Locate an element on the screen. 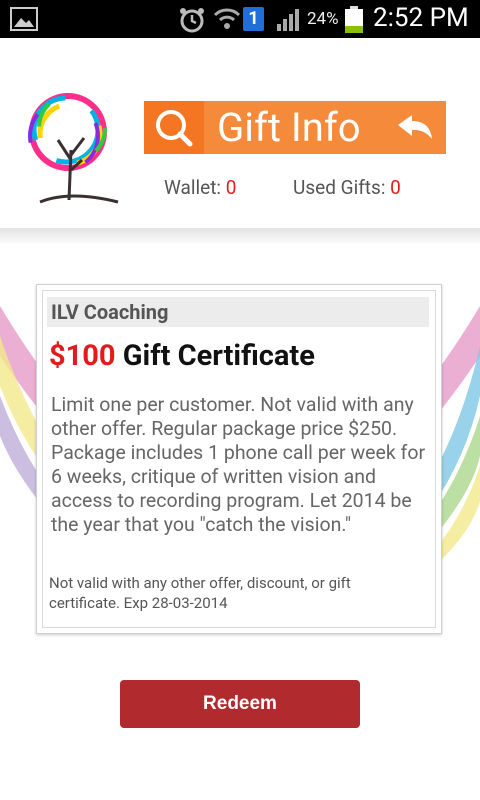 The width and height of the screenshot is (480, 800). back-arrow-icon is located at coordinates (415, 127).